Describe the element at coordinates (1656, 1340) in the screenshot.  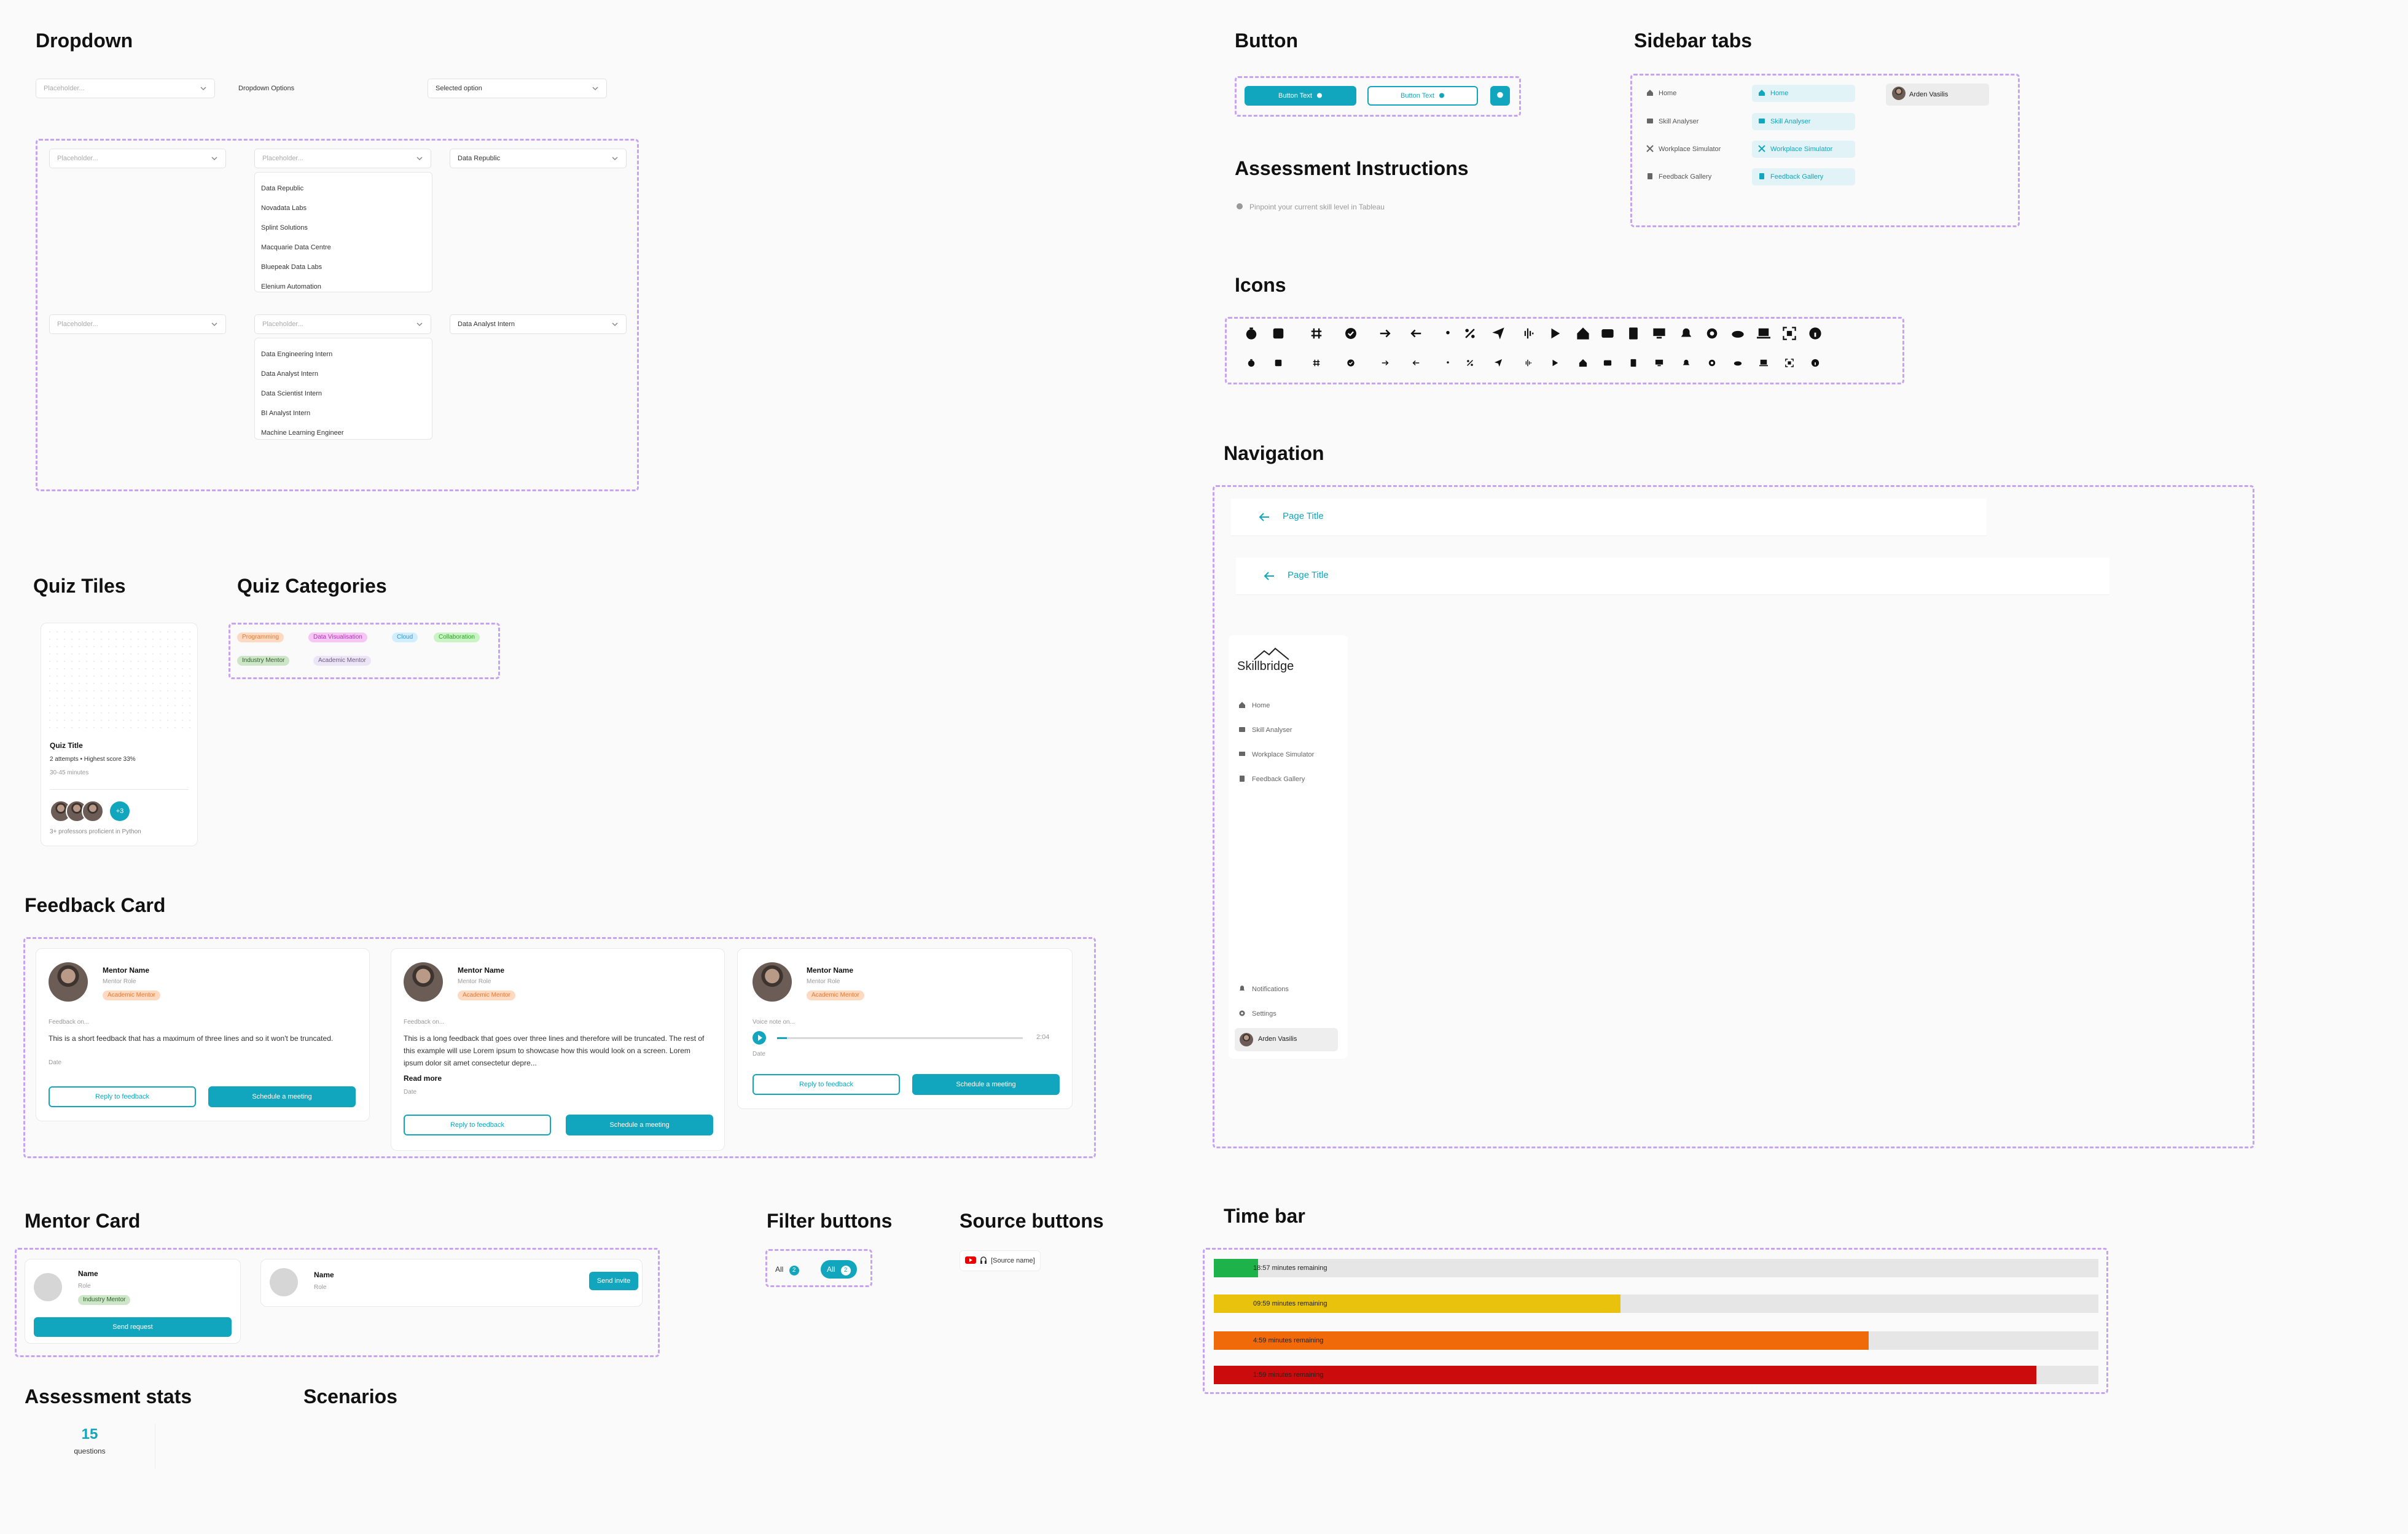
I see `time-bar-track: 4:59 minutes remaining` at that location.